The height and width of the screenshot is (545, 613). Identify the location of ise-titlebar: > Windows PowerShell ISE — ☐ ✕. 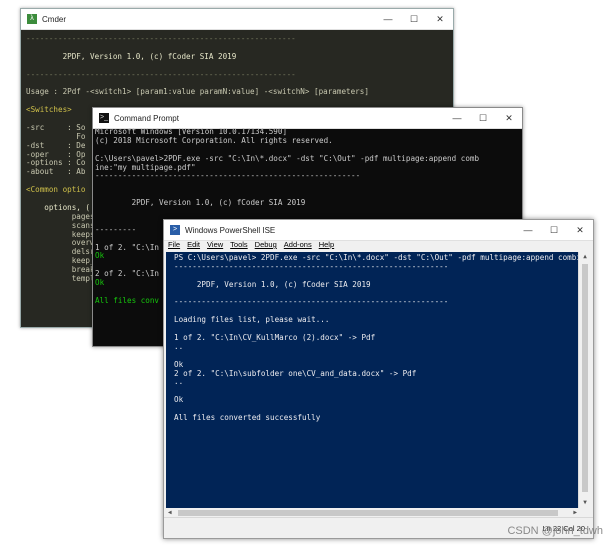
(378, 230).